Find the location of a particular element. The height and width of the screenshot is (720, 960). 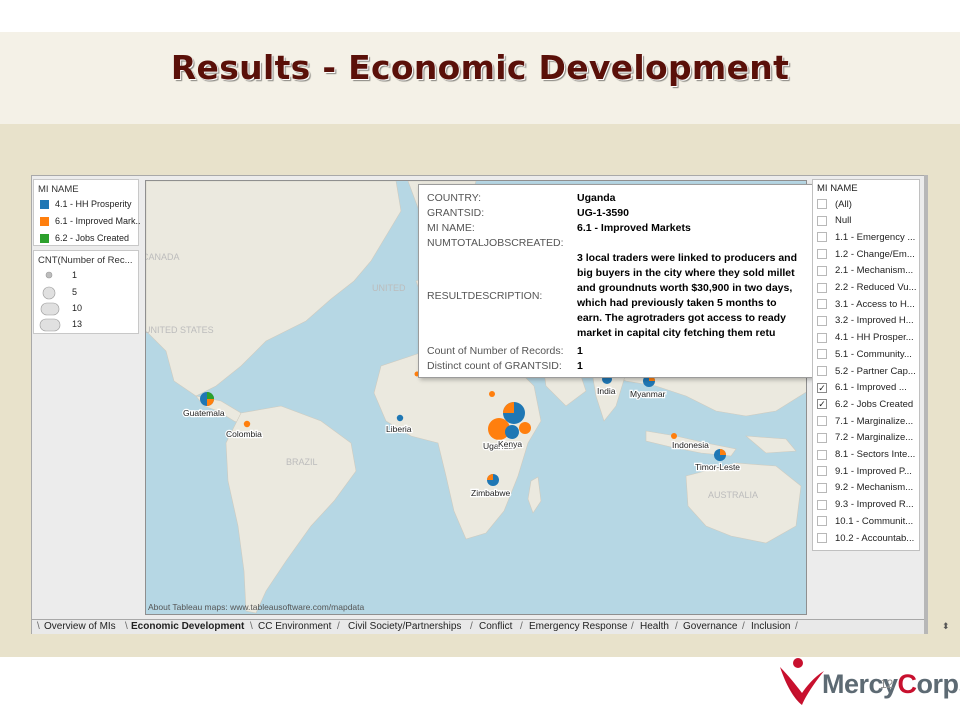

mark-east-africa-small is located at coordinates (492, 394).